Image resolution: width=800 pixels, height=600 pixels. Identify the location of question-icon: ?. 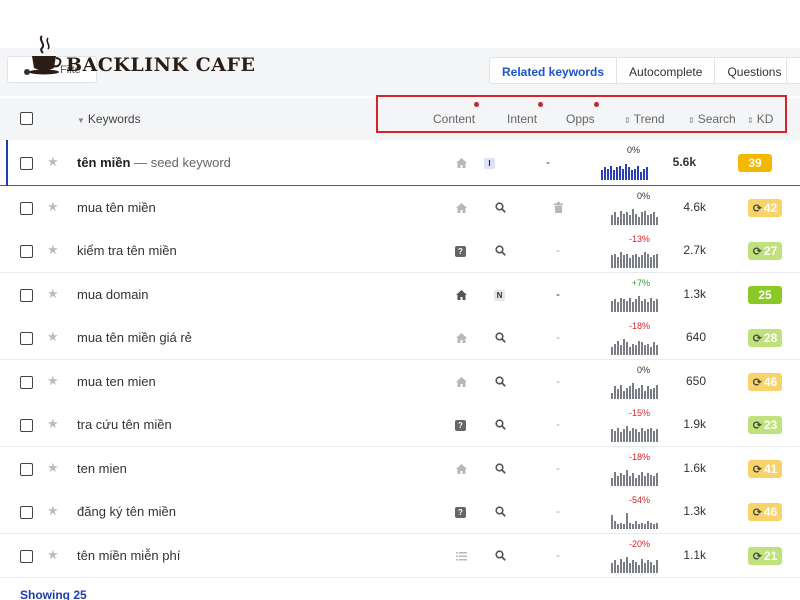
(460, 425).